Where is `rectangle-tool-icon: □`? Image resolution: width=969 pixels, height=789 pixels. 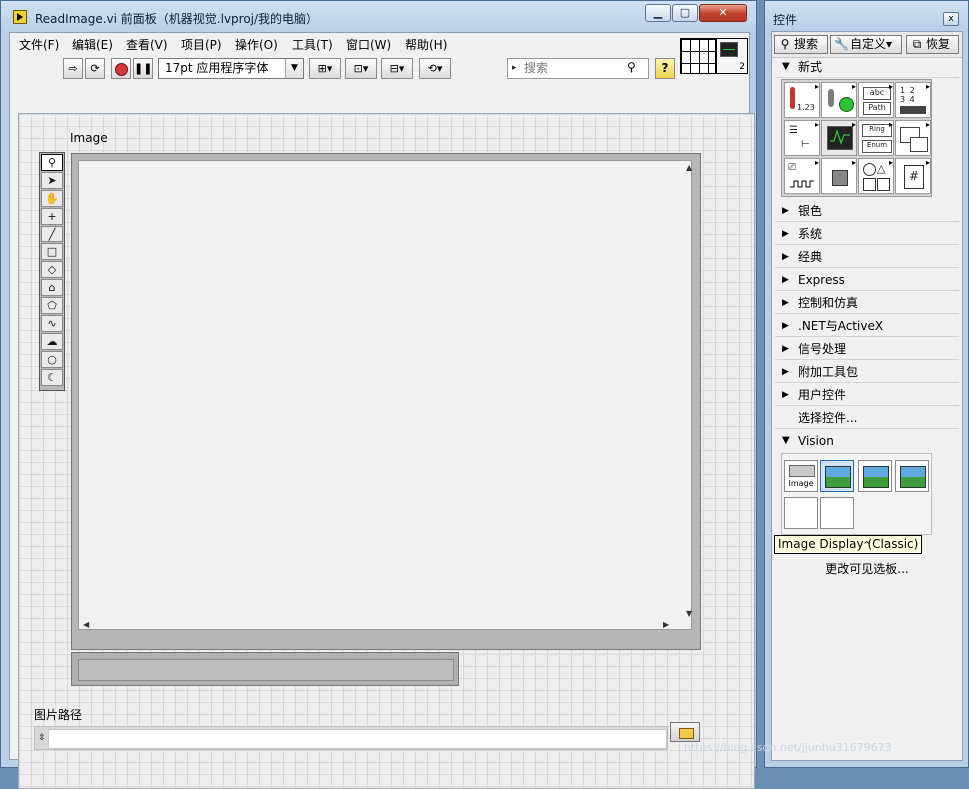
rectangle-tool-icon: □ is located at coordinates (52, 252).